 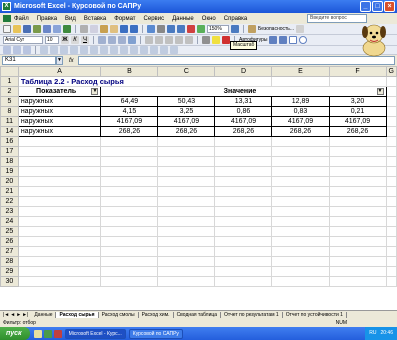 What do you see at coordinates (9, 241) in the screenshot?
I see `row-header: 26` at bounding box center [9, 241].